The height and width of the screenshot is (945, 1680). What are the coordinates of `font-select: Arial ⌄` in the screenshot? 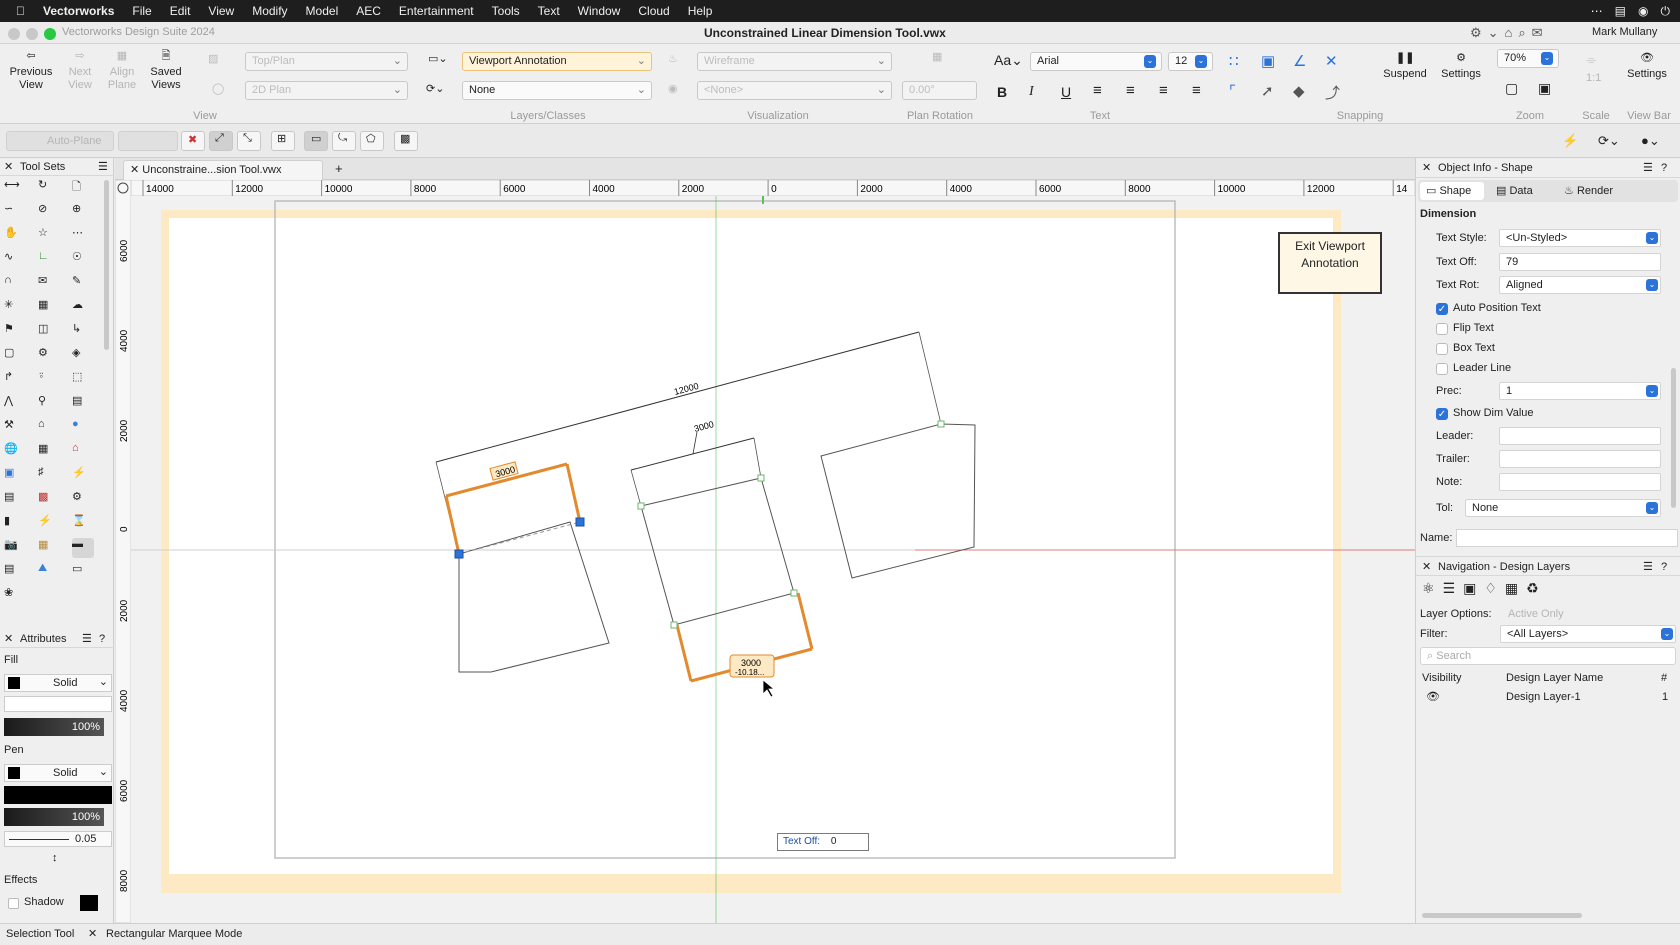 It's located at (1096, 61).